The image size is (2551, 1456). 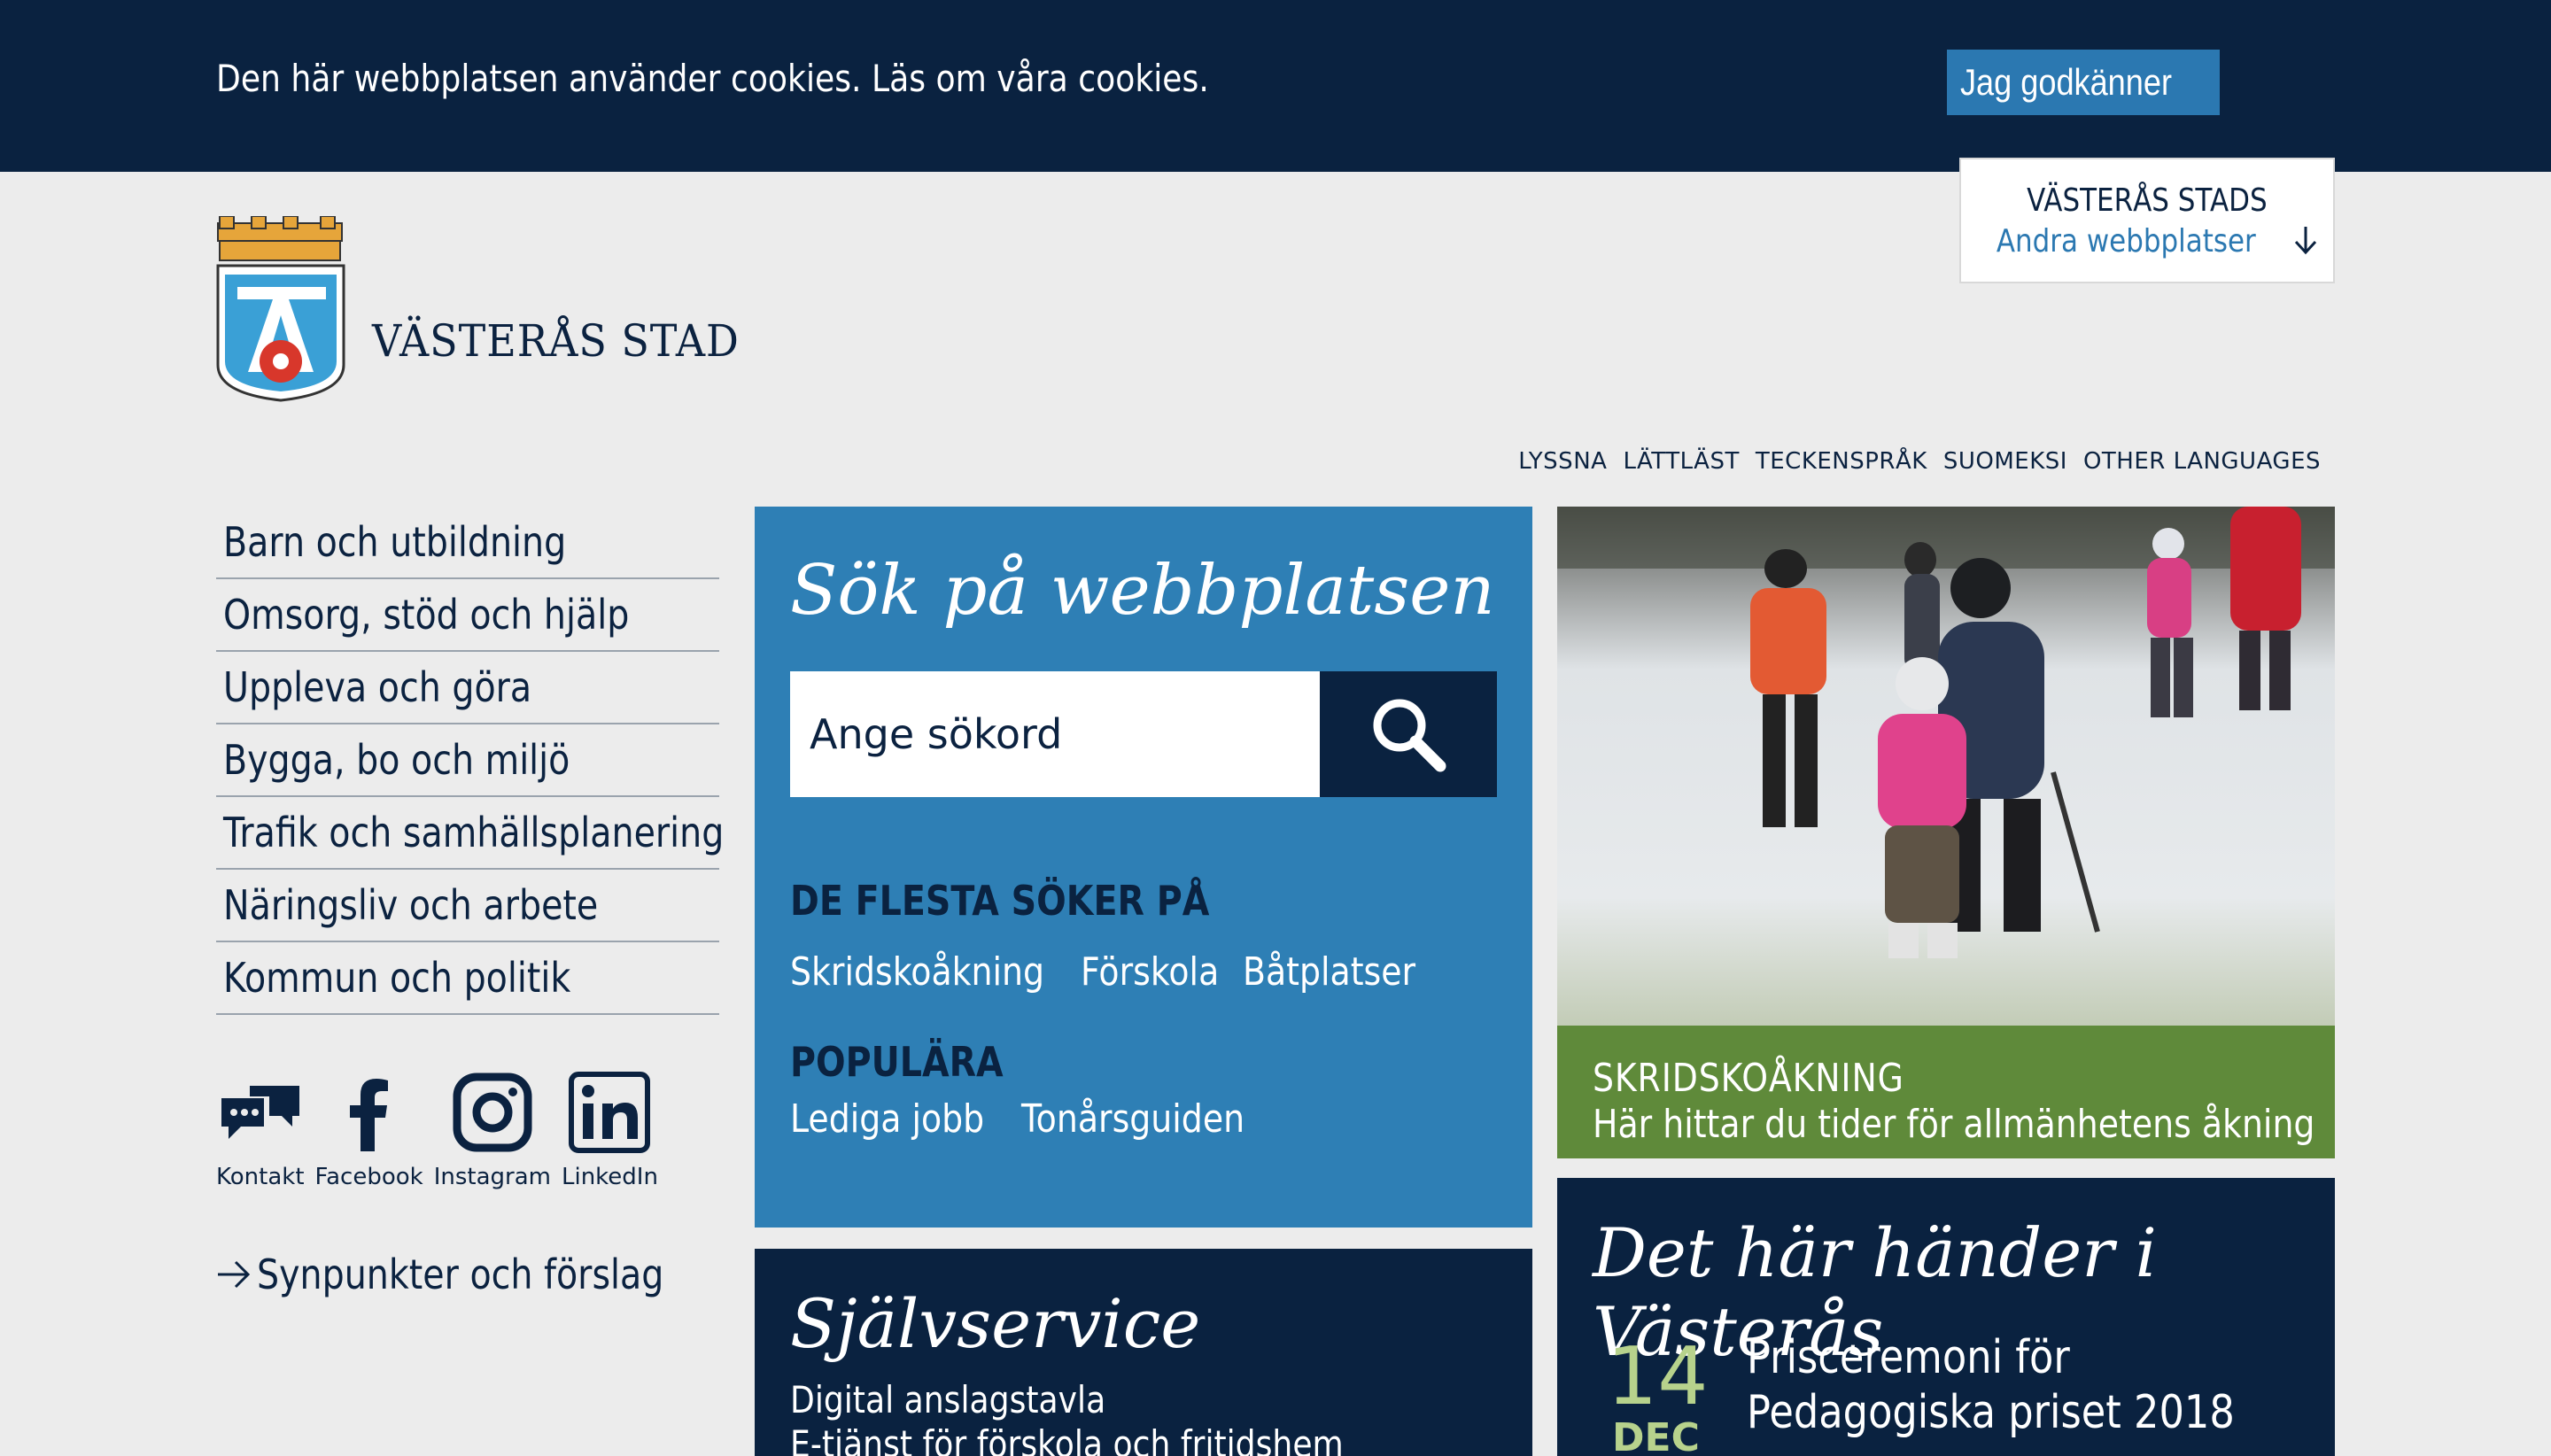 I want to click on other-websites-dropdown: VÄSTERÅS STADS Andra webbplatser, so click(x=2147, y=220).